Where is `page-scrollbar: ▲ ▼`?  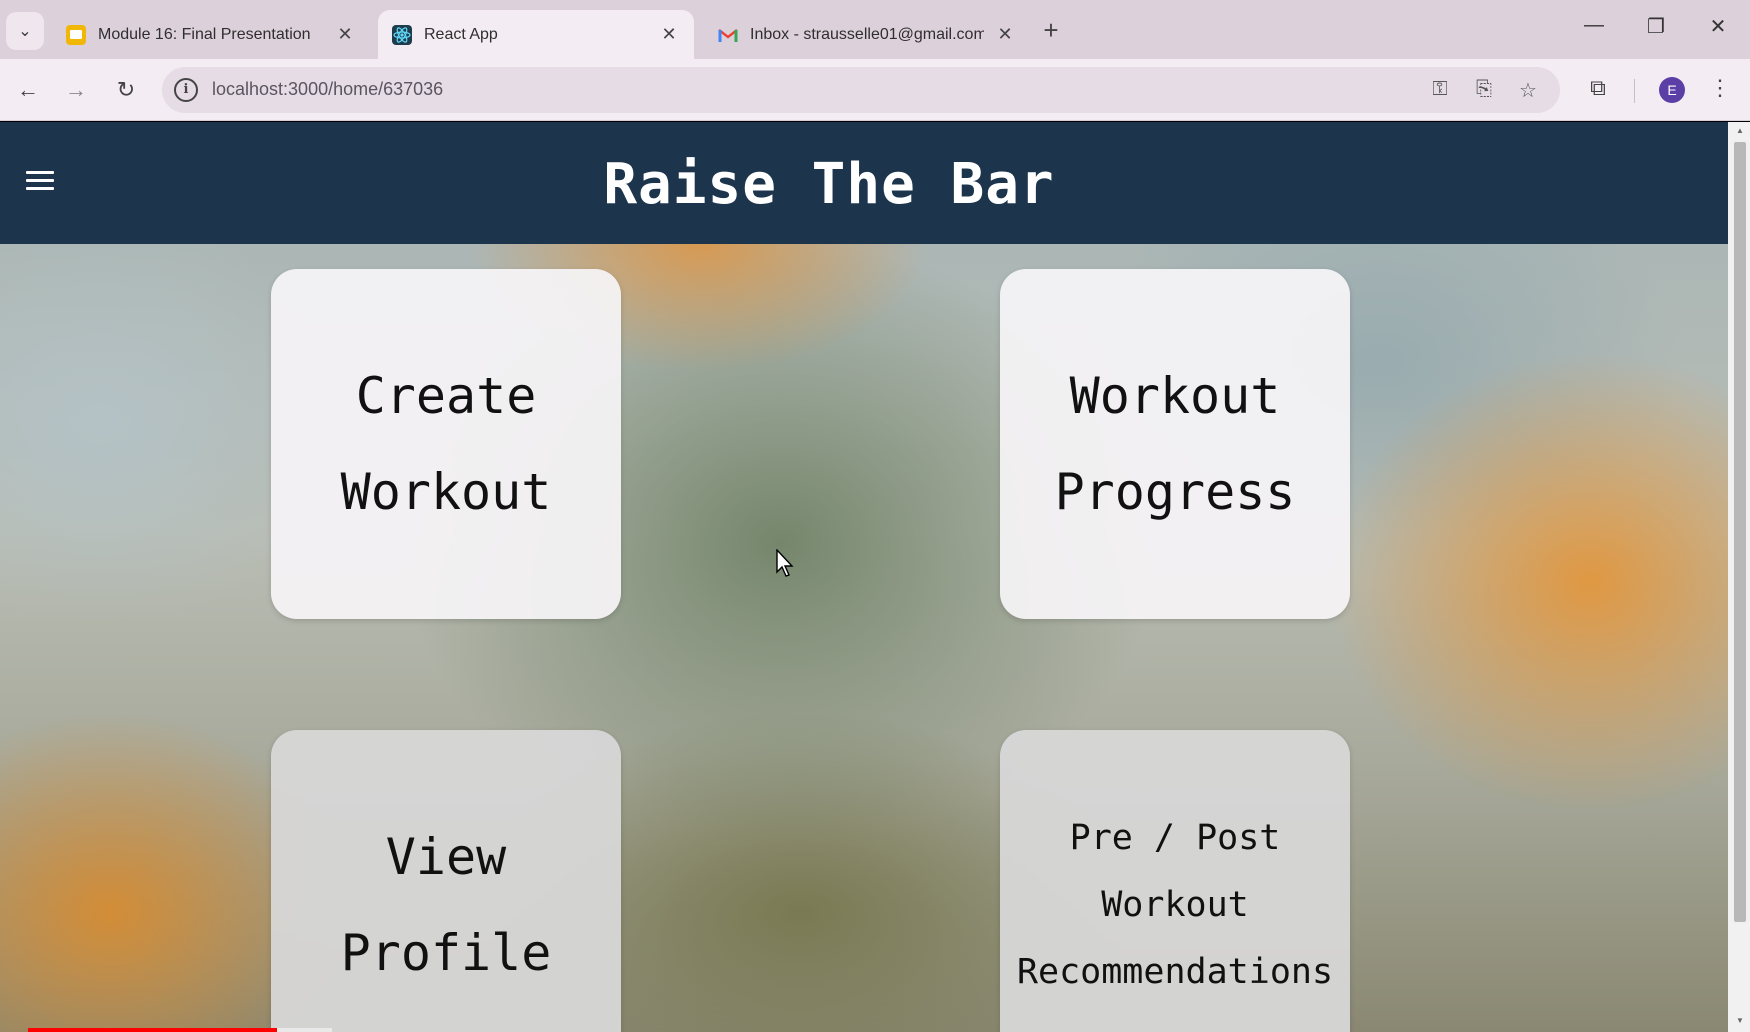 page-scrollbar: ▲ ▼ is located at coordinates (1739, 577).